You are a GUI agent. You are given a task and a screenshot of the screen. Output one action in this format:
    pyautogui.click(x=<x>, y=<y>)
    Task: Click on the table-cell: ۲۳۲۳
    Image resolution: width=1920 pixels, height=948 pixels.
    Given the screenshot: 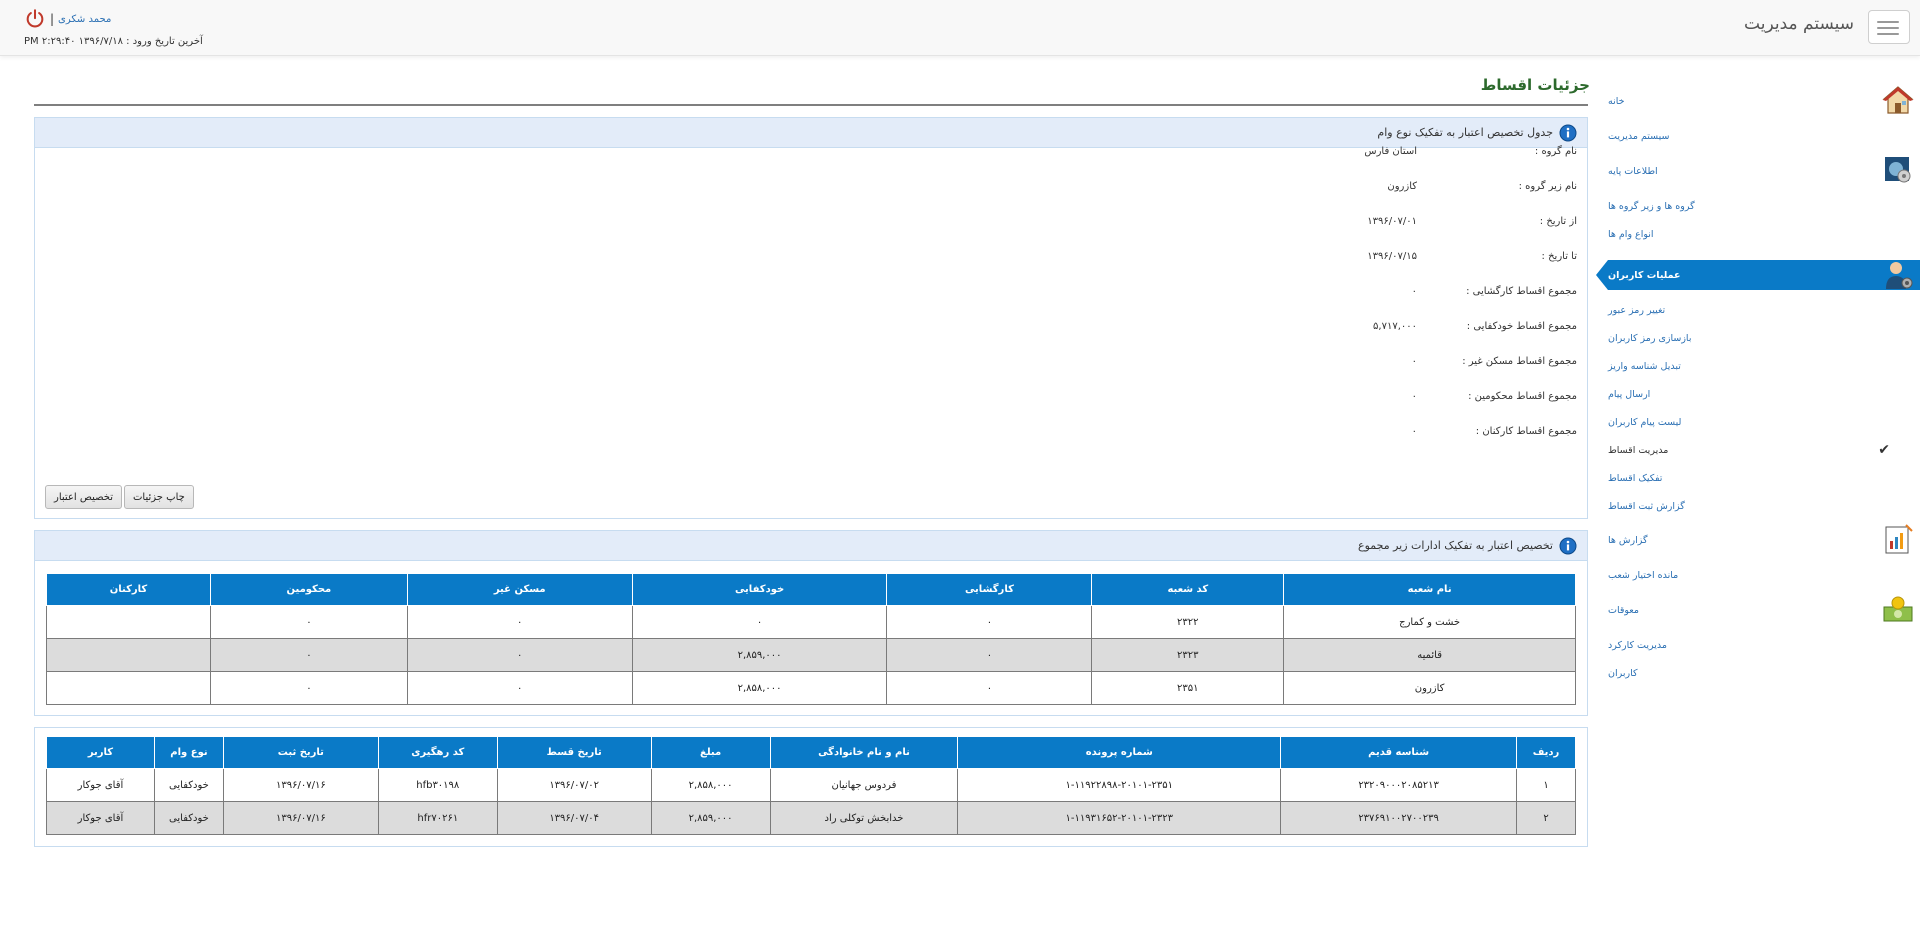 What is the action you would take?
    pyautogui.click(x=1188, y=655)
    